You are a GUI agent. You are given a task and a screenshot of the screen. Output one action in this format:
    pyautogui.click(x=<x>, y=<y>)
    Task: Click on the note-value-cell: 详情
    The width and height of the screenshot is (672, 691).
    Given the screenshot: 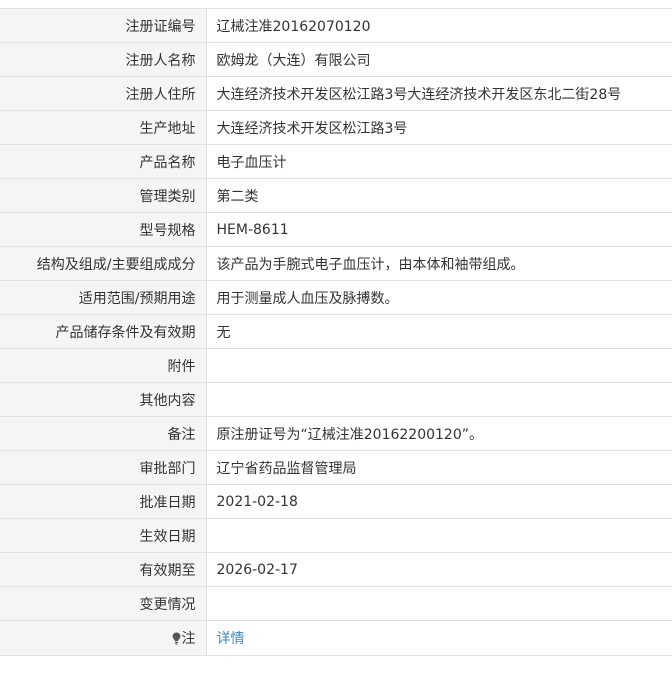 What is the action you would take?
    pyautogui.click(x=439, y=638)
    